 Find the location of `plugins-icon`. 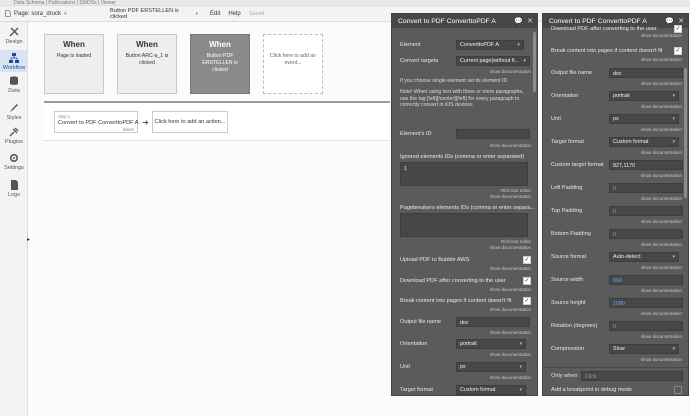

plugins-icon is located at coordinates (14, 132).